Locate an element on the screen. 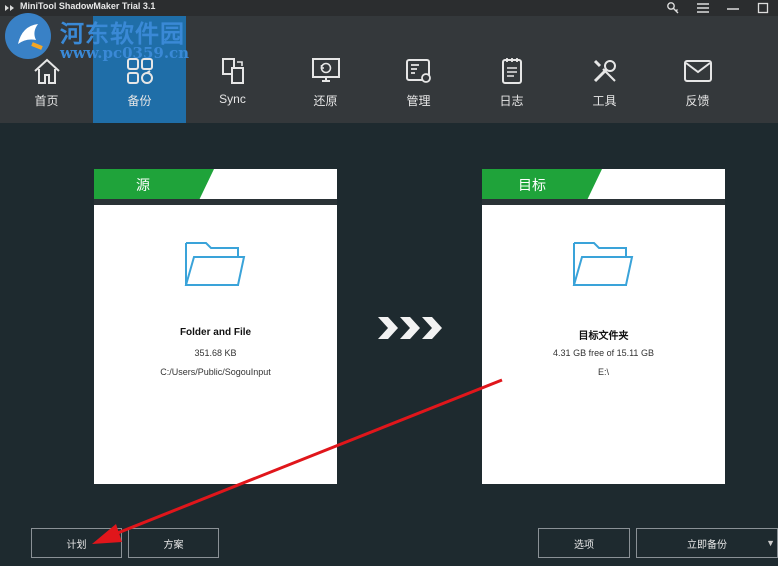 The height and width of the screenshot is (566, 778). destination-title: 目标文件夹 is located at coordinates (603, 336).